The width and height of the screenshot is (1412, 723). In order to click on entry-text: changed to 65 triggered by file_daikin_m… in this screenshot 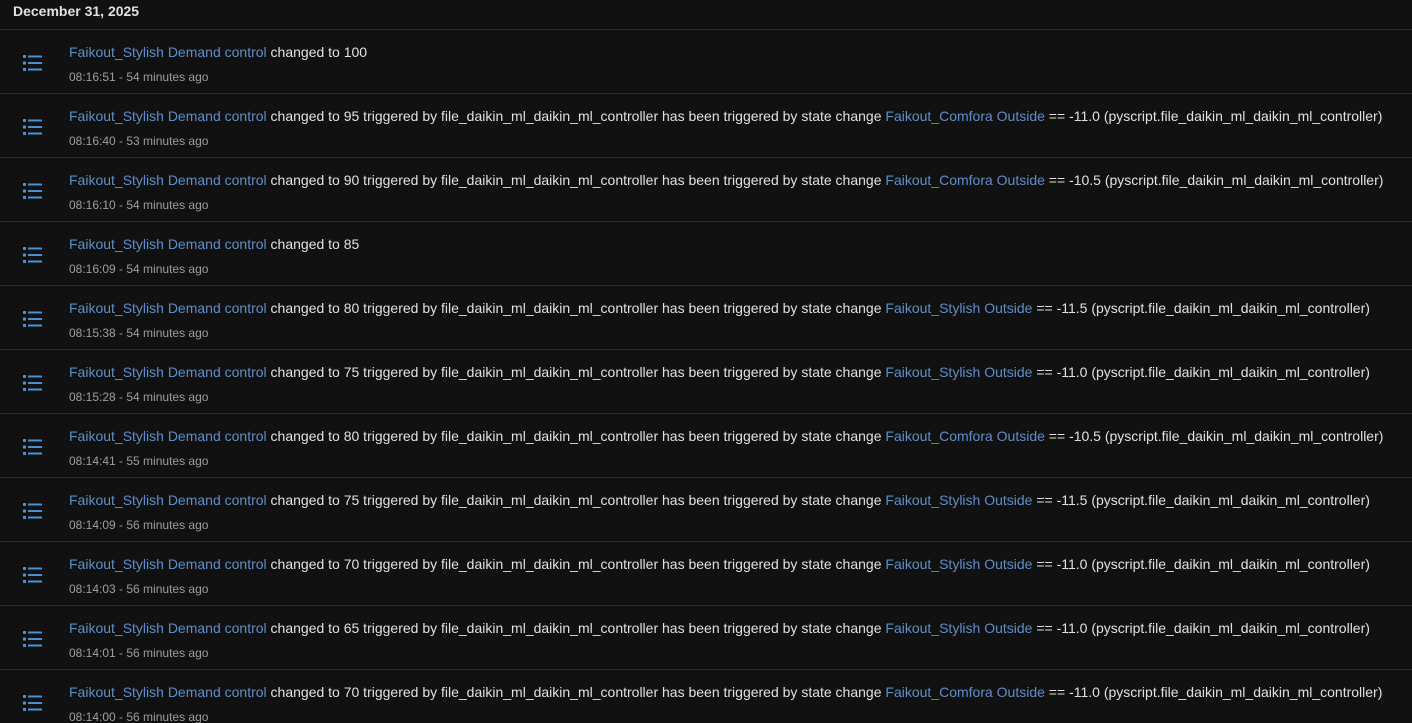, I will do `click(576, 628)`.